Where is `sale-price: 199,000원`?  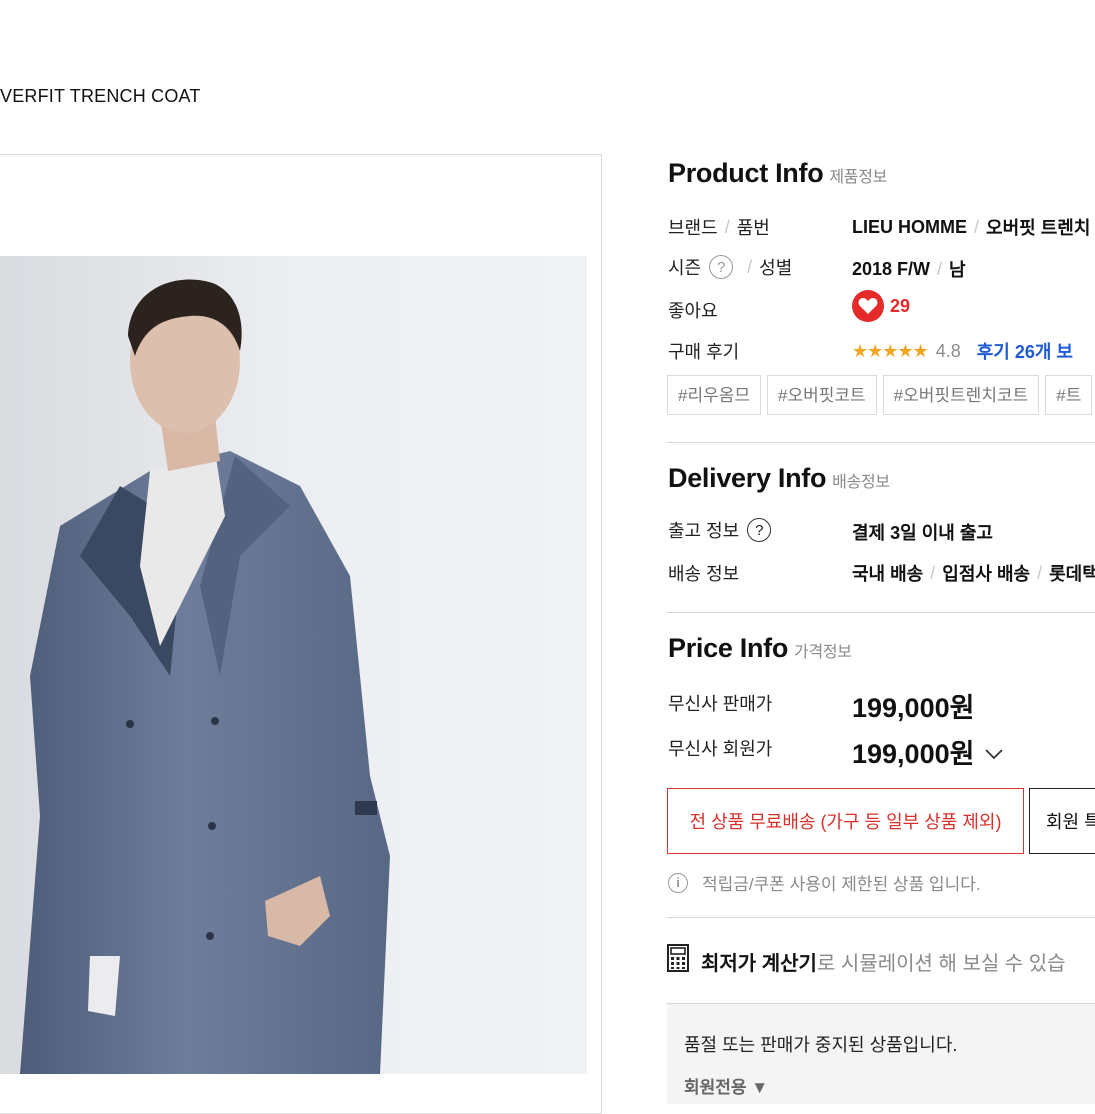 sale-price: 199,000원 is located at coordinates (913, 708).